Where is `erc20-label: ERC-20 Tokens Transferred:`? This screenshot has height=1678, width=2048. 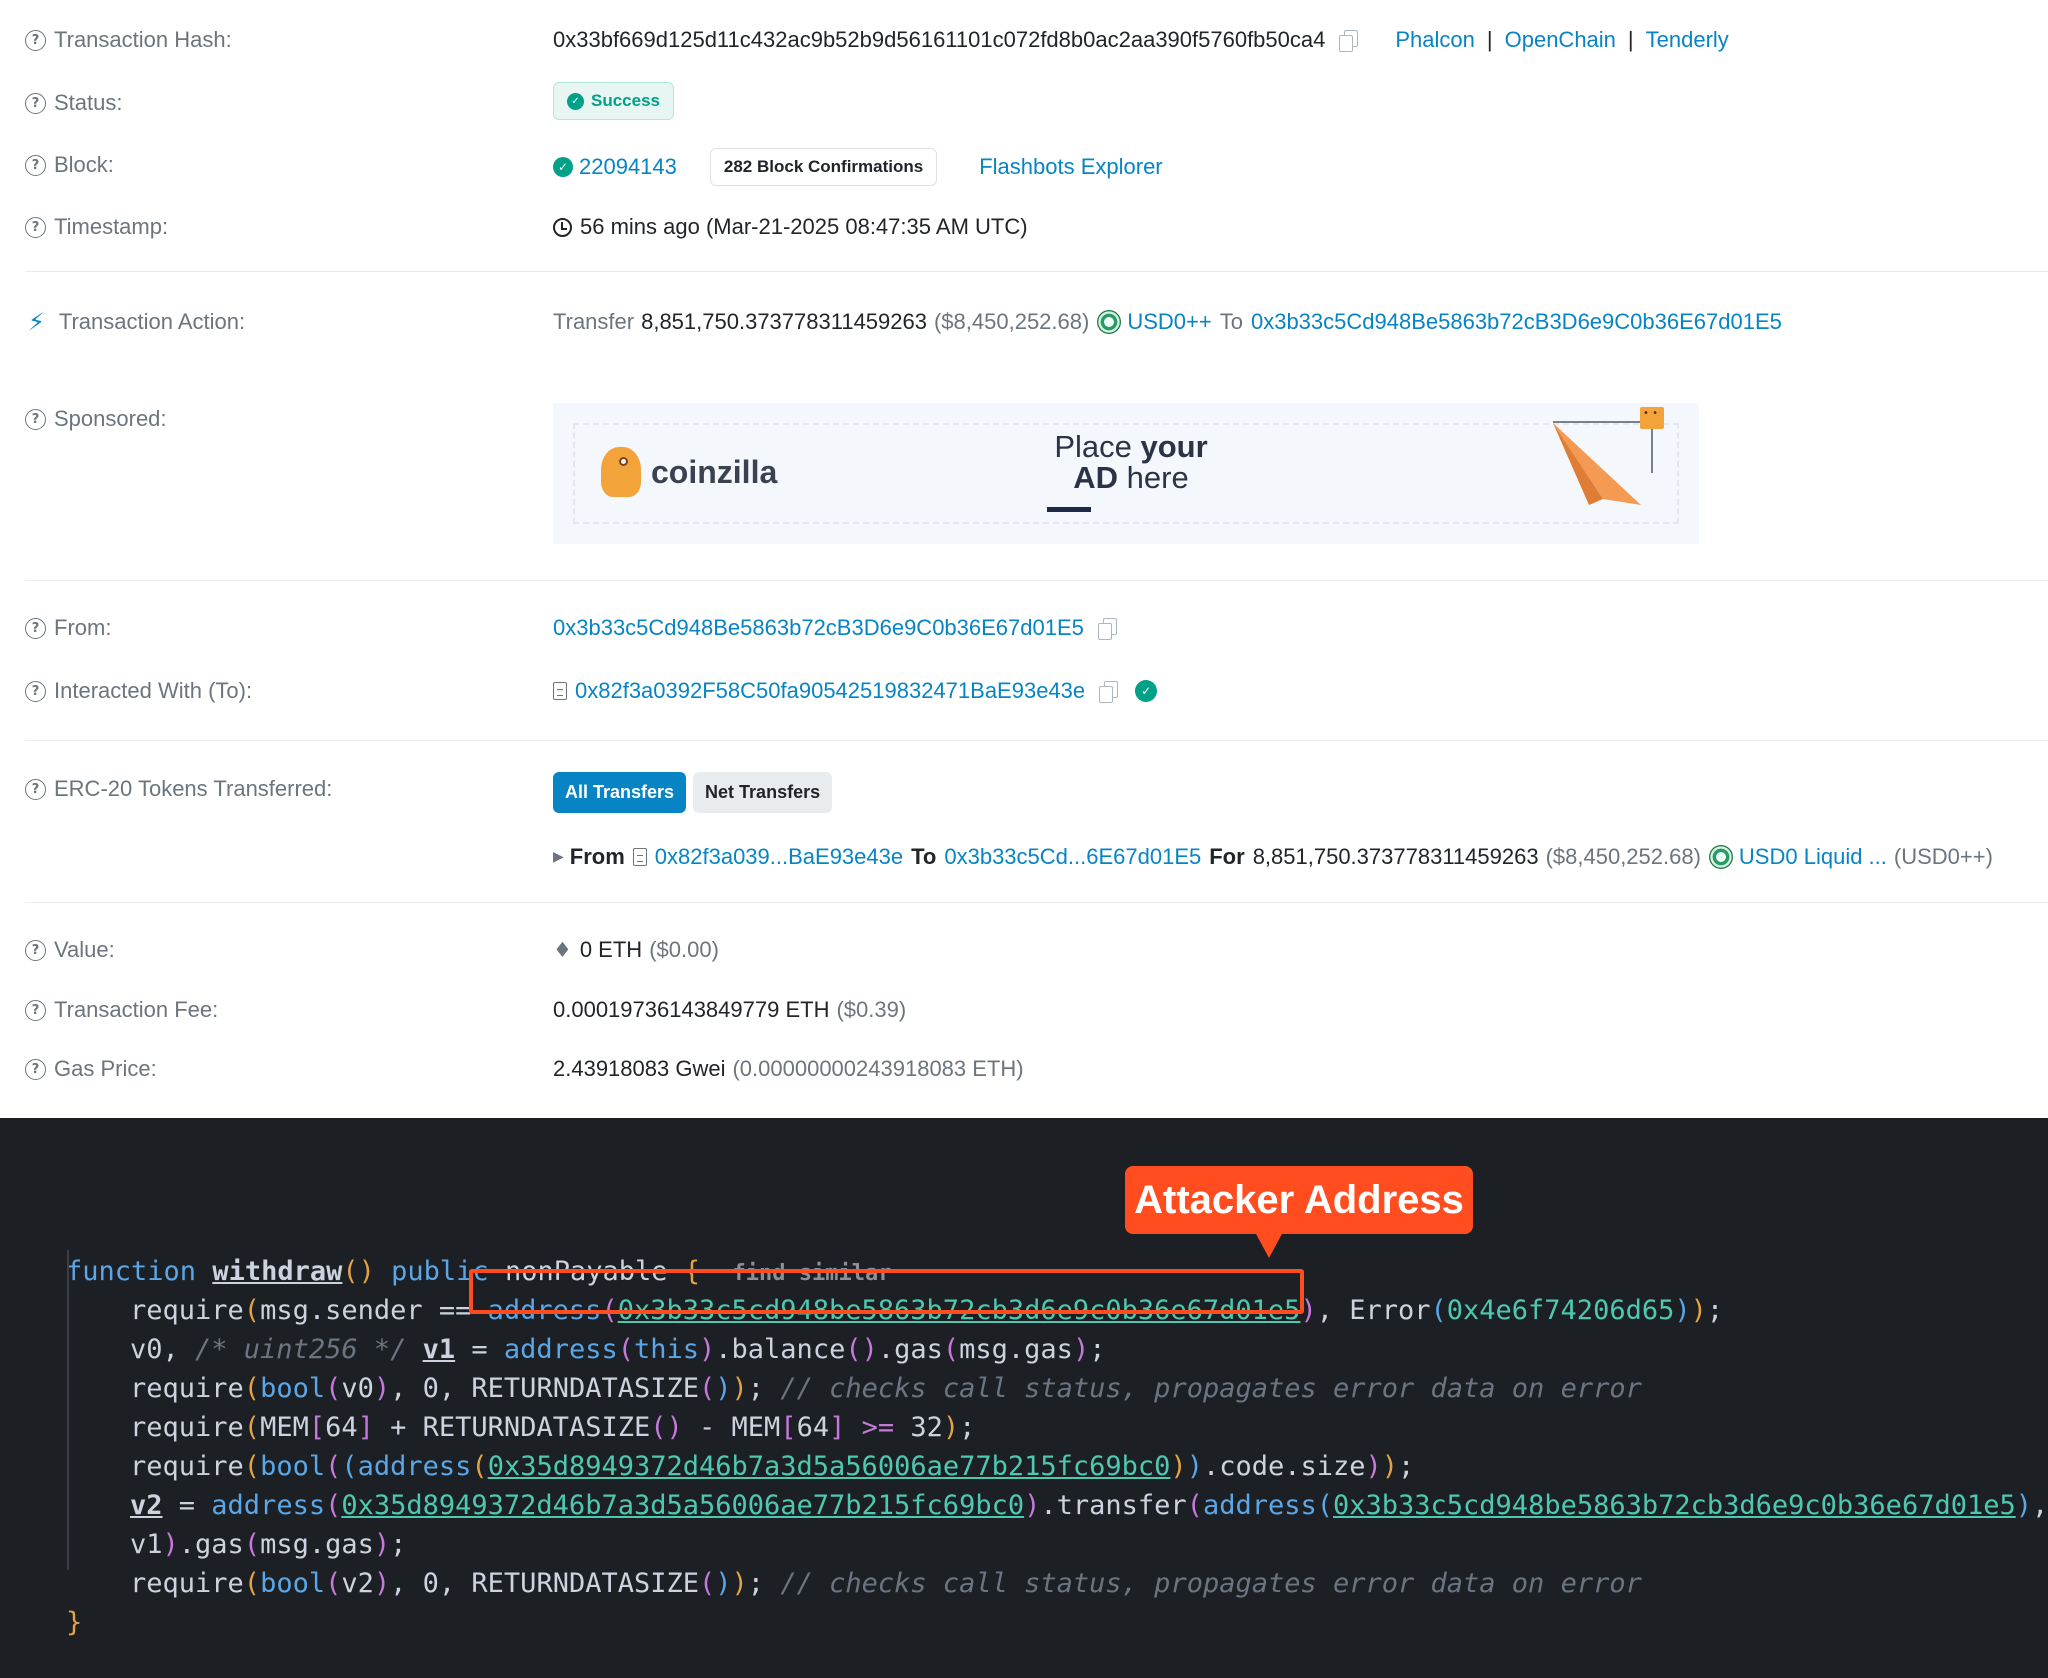
erc20-label: ERC-20 Tokens Transferred: is located at coordinates (193, 788).